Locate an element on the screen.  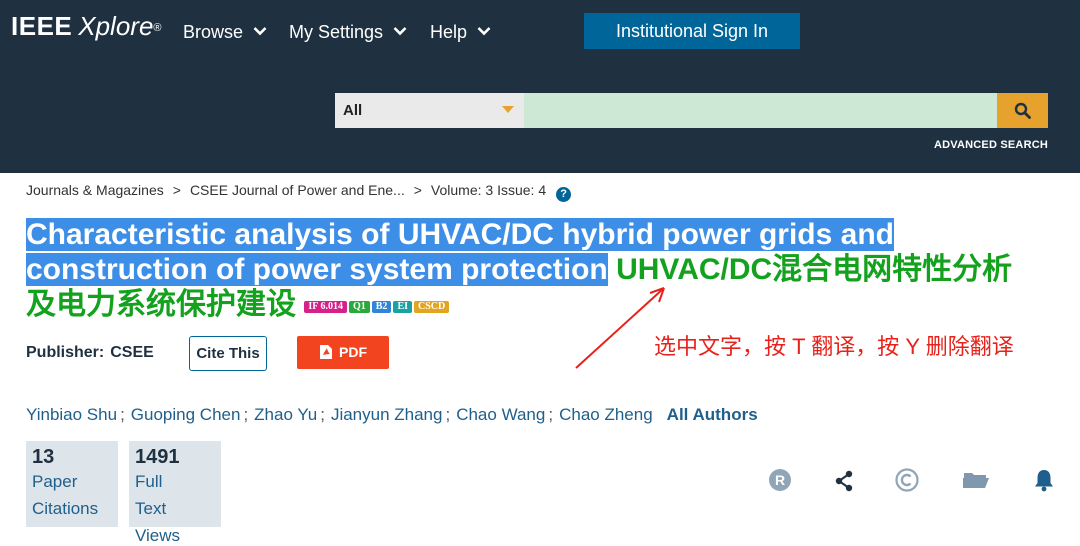
publisher: Publisher: CSEE is located at coordinates (90, 353).